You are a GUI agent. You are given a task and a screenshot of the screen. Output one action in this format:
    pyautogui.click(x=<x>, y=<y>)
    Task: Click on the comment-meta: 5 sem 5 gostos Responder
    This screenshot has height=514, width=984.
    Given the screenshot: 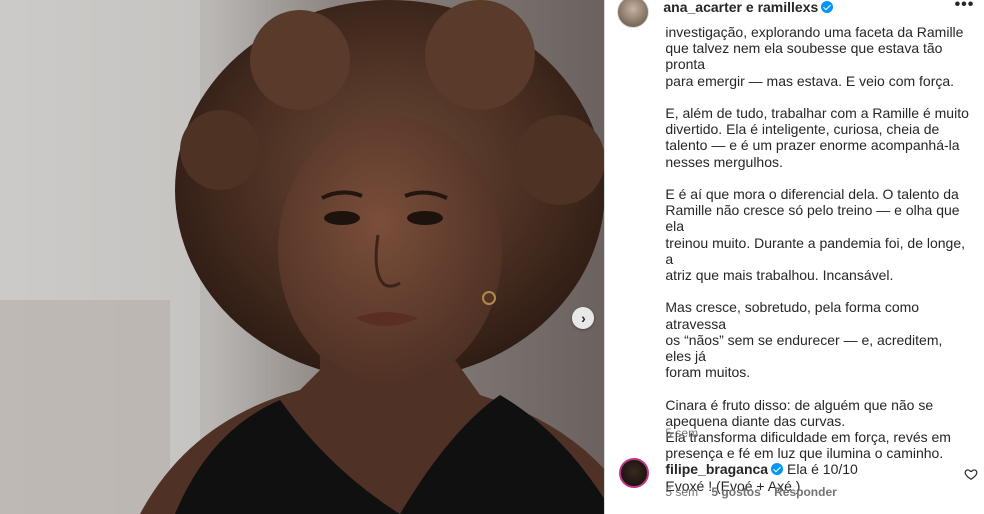 What is the action you would take?
    pyautogui.click(x=755, y=492)
    